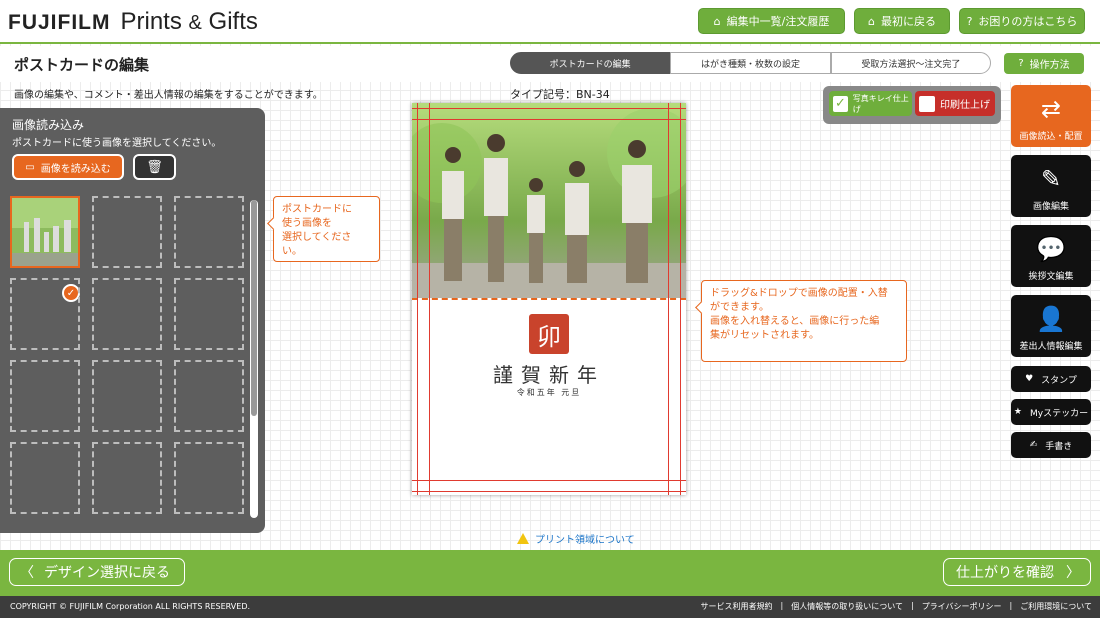 This screenshot has width=1100, height=618. I want to click on edit-list-button: ⌂ 編集中一覧/注文履歴, so click(771, 21).